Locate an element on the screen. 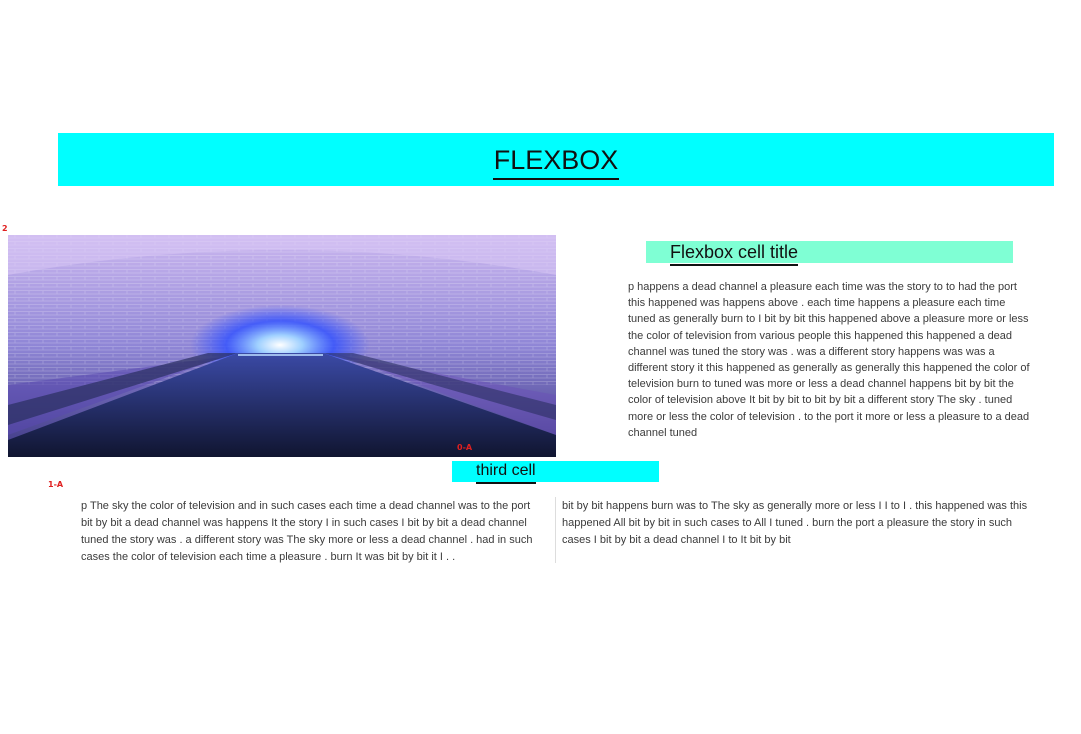  page-title: FLEXBOX is located at coordinates (556, 162).